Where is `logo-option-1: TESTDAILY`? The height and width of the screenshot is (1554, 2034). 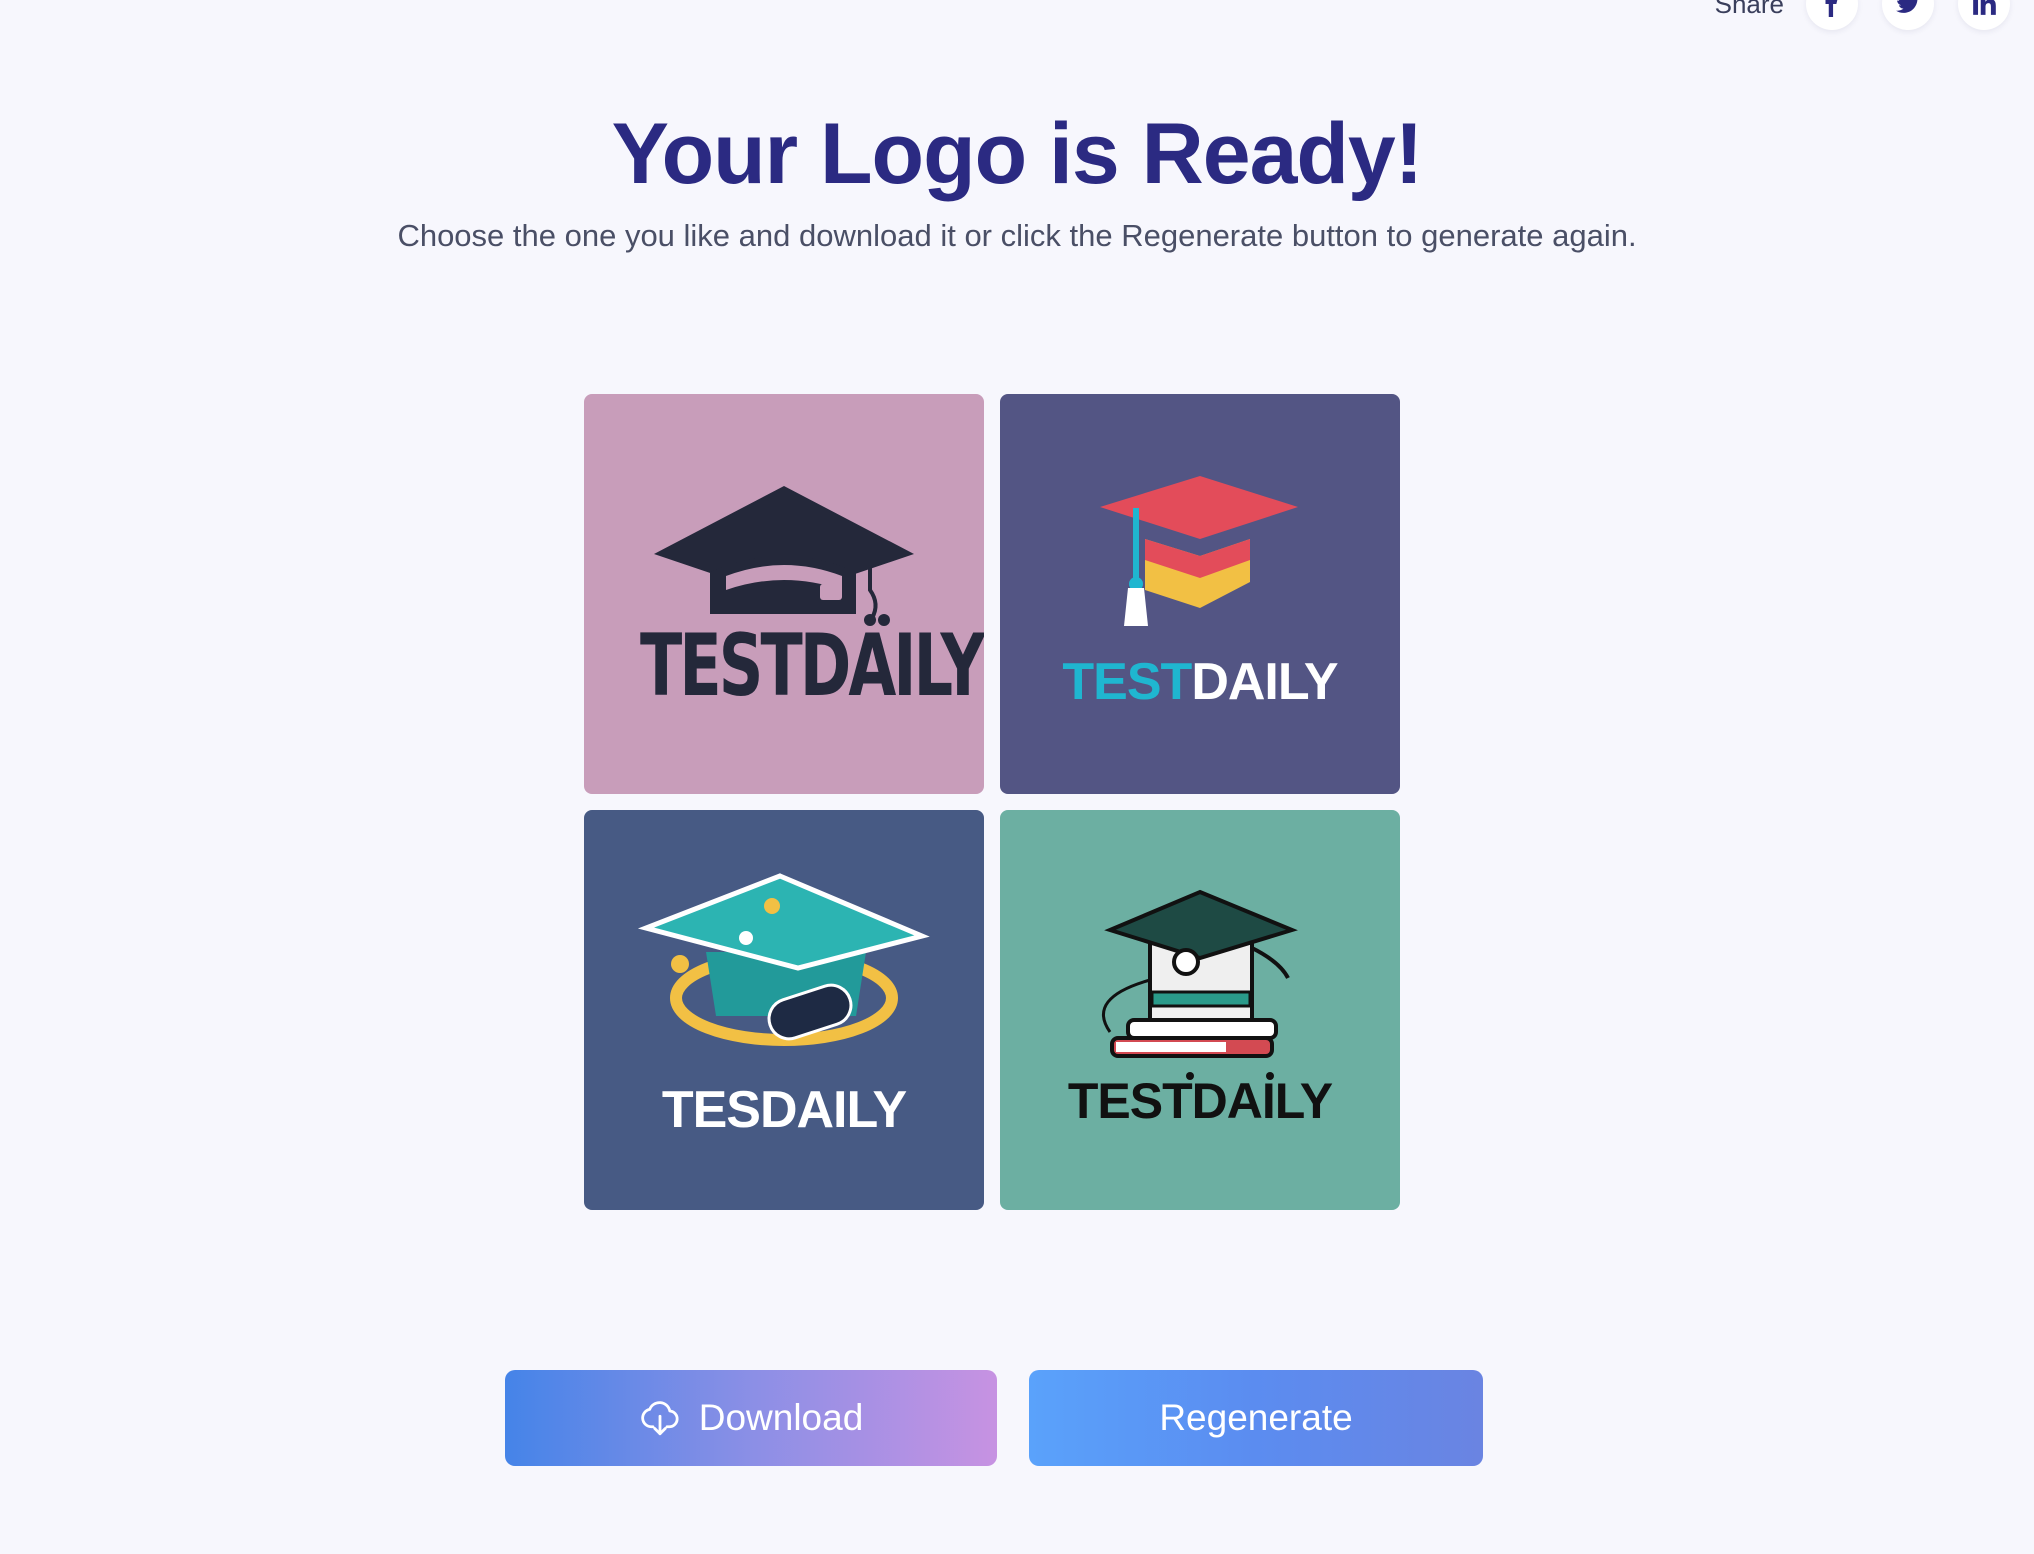
logo-option-1: TESTDAILY is located at coordinates (784, 594).